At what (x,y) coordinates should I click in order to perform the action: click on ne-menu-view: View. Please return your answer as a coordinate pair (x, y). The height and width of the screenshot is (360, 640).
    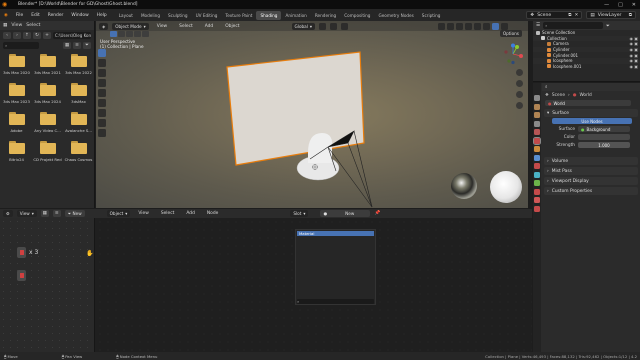
    Looking at the image, I should click on (143, 213).